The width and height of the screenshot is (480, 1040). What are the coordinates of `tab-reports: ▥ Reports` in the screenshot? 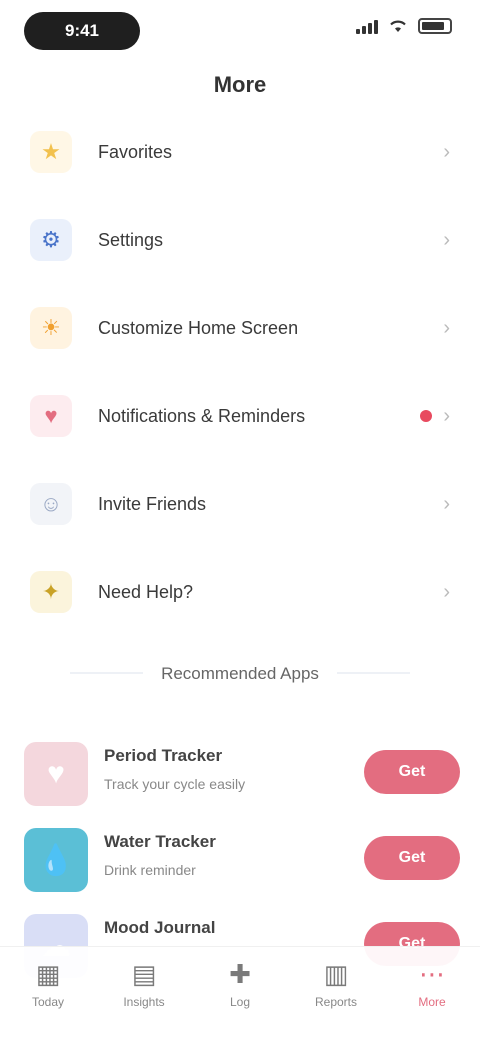 It's located at (336, 984).